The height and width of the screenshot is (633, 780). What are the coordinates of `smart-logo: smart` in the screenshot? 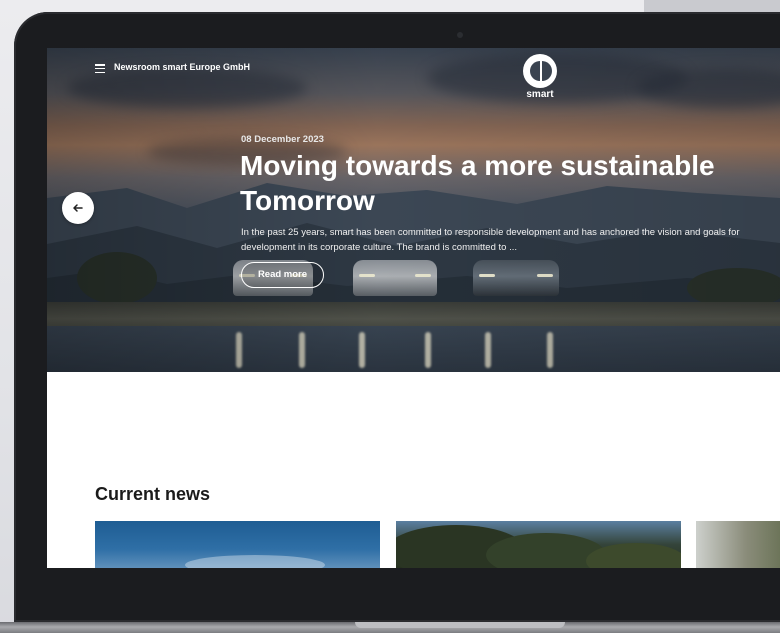 It's located at (540, 79).